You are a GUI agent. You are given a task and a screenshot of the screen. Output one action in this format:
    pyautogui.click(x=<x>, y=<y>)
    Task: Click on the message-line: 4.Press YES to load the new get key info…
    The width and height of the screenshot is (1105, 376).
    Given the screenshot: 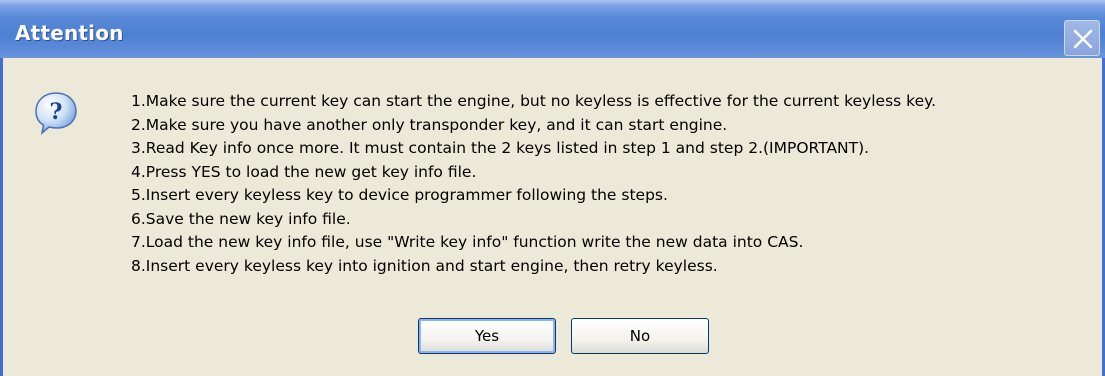 What is the action you would take?
    pyautogui.click(x=304, y=171)
    